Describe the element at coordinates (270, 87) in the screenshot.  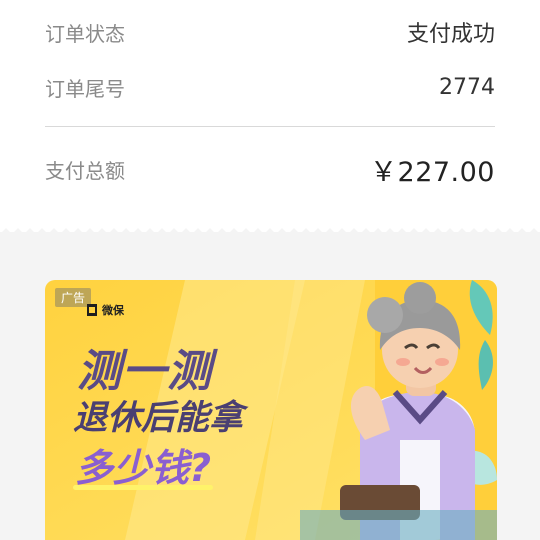
I see `order-tail-row: 订单尾号 2774` at that location.